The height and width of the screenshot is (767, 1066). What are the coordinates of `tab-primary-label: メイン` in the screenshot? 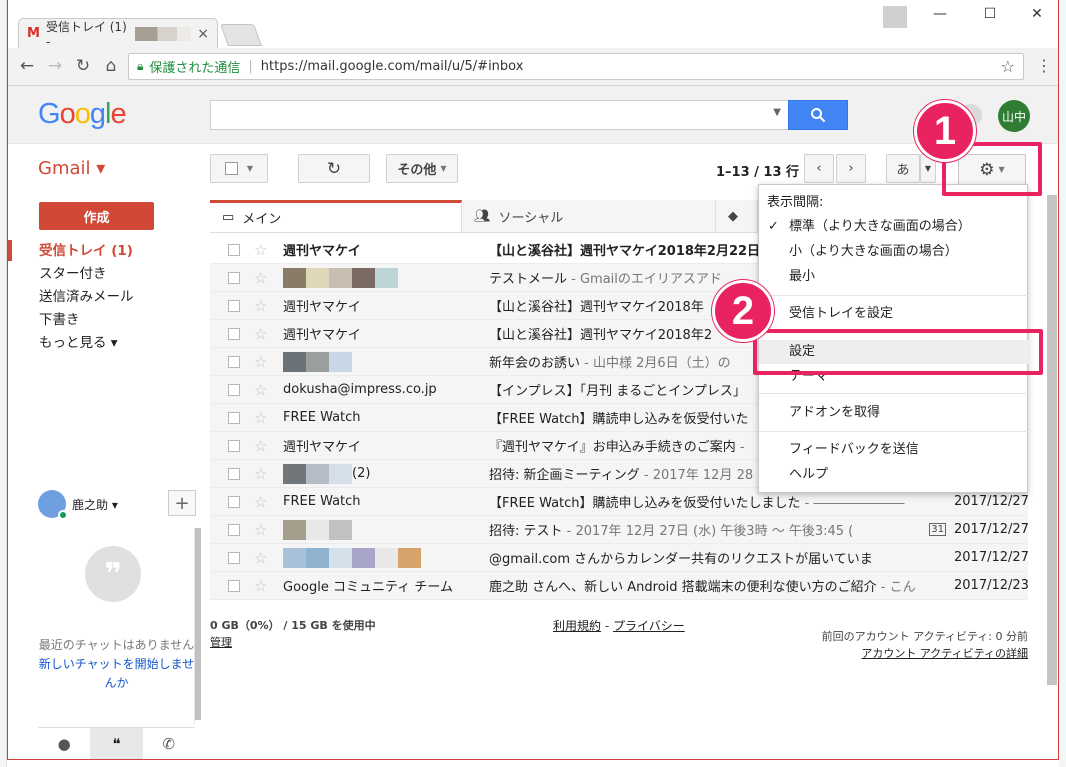 It's located at (262, 219).